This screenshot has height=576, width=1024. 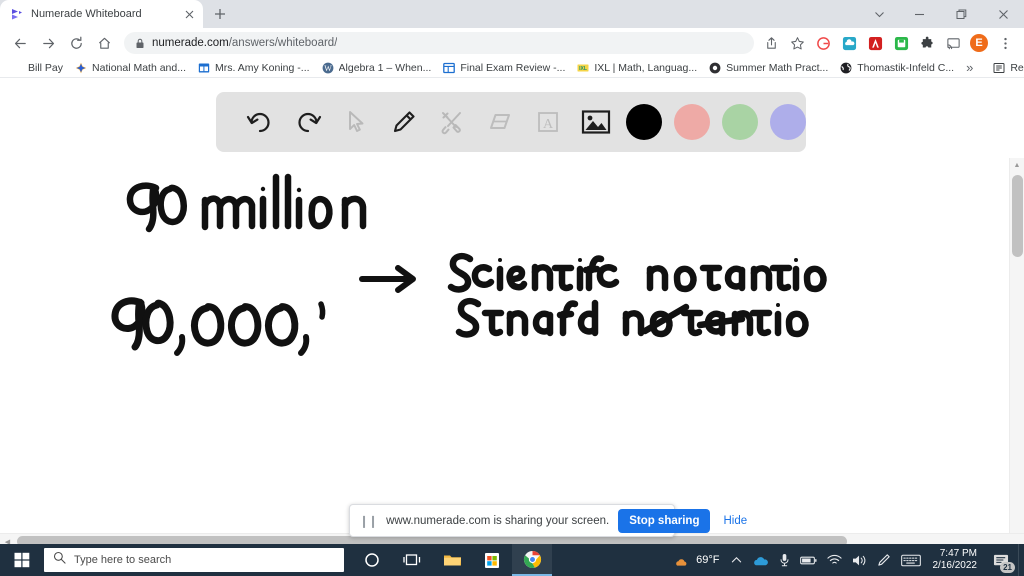 What do you see at coordinates (189, 14) in the screenshot?
I see `close-icon` at bounding box center [189, 14].